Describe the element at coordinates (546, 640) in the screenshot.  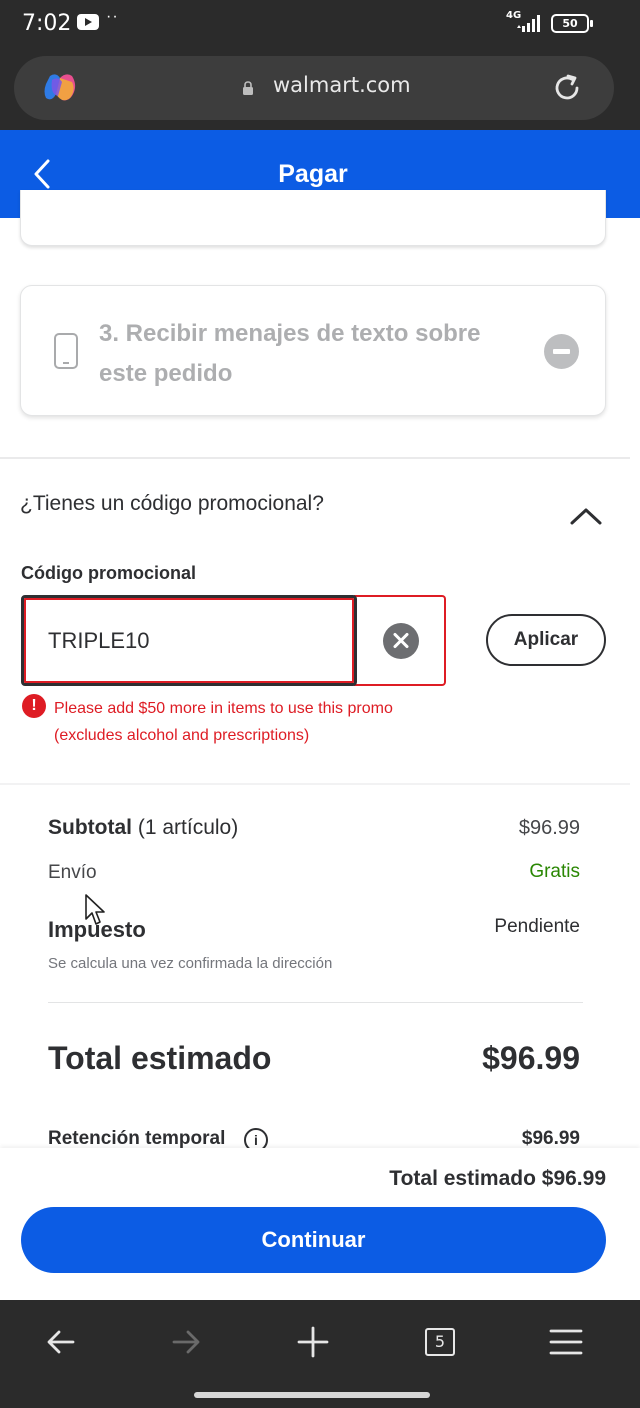
I see `apply-promo-button: Aplicar` at that location.